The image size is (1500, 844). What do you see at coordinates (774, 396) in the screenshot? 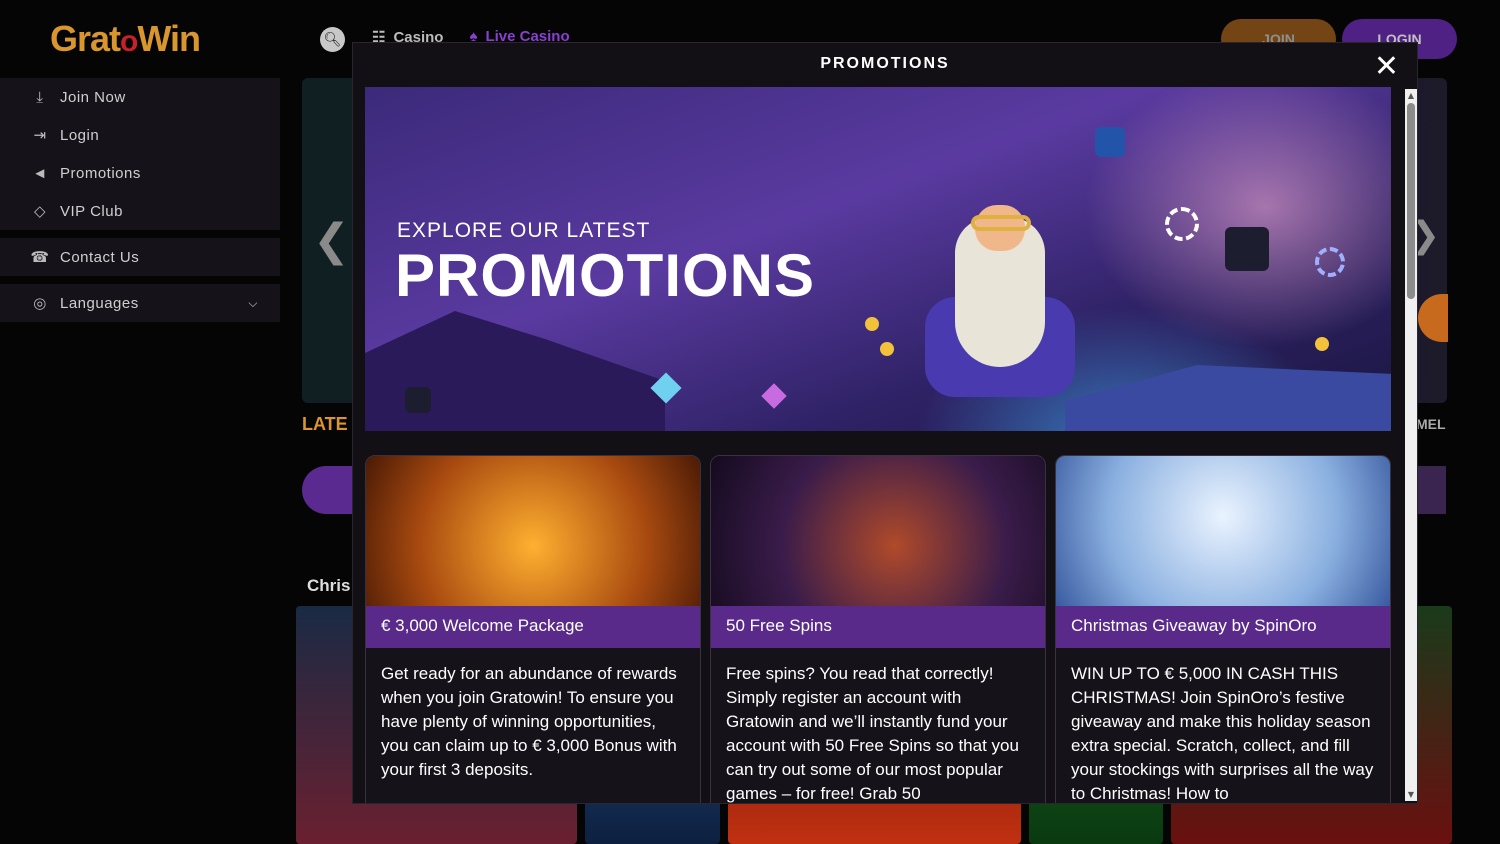
I see `banner-crystal` at bounding box center [774, 396].